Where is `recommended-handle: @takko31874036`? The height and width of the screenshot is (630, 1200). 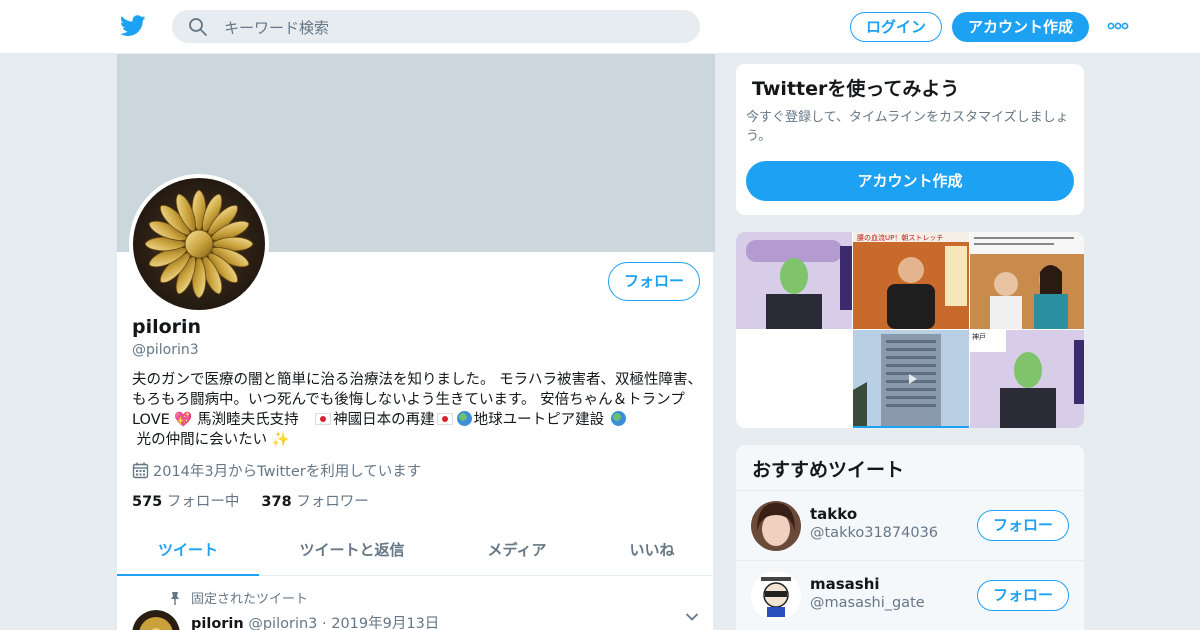 recommended-handle: @takko31874036 is located at coordinates (874, 533).